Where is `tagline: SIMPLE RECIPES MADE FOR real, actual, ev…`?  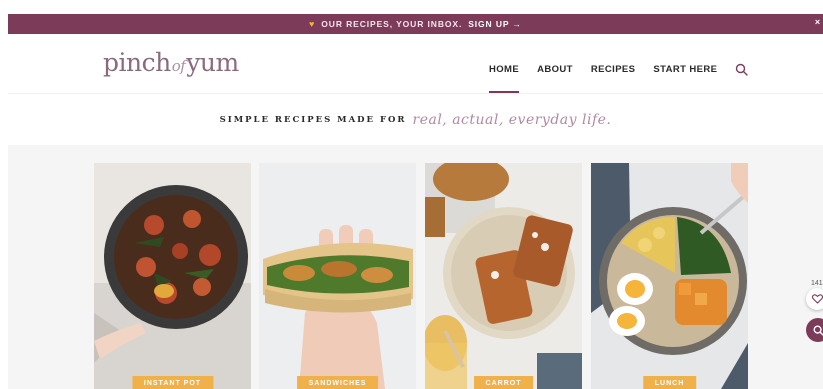
tagline: SIMPLE RECIPES MADE FOR real, actual, ev… is located at coordinates (415, 120).